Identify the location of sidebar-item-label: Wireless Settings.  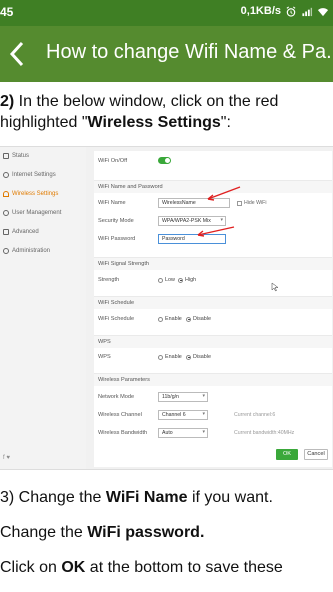
(35, 194).